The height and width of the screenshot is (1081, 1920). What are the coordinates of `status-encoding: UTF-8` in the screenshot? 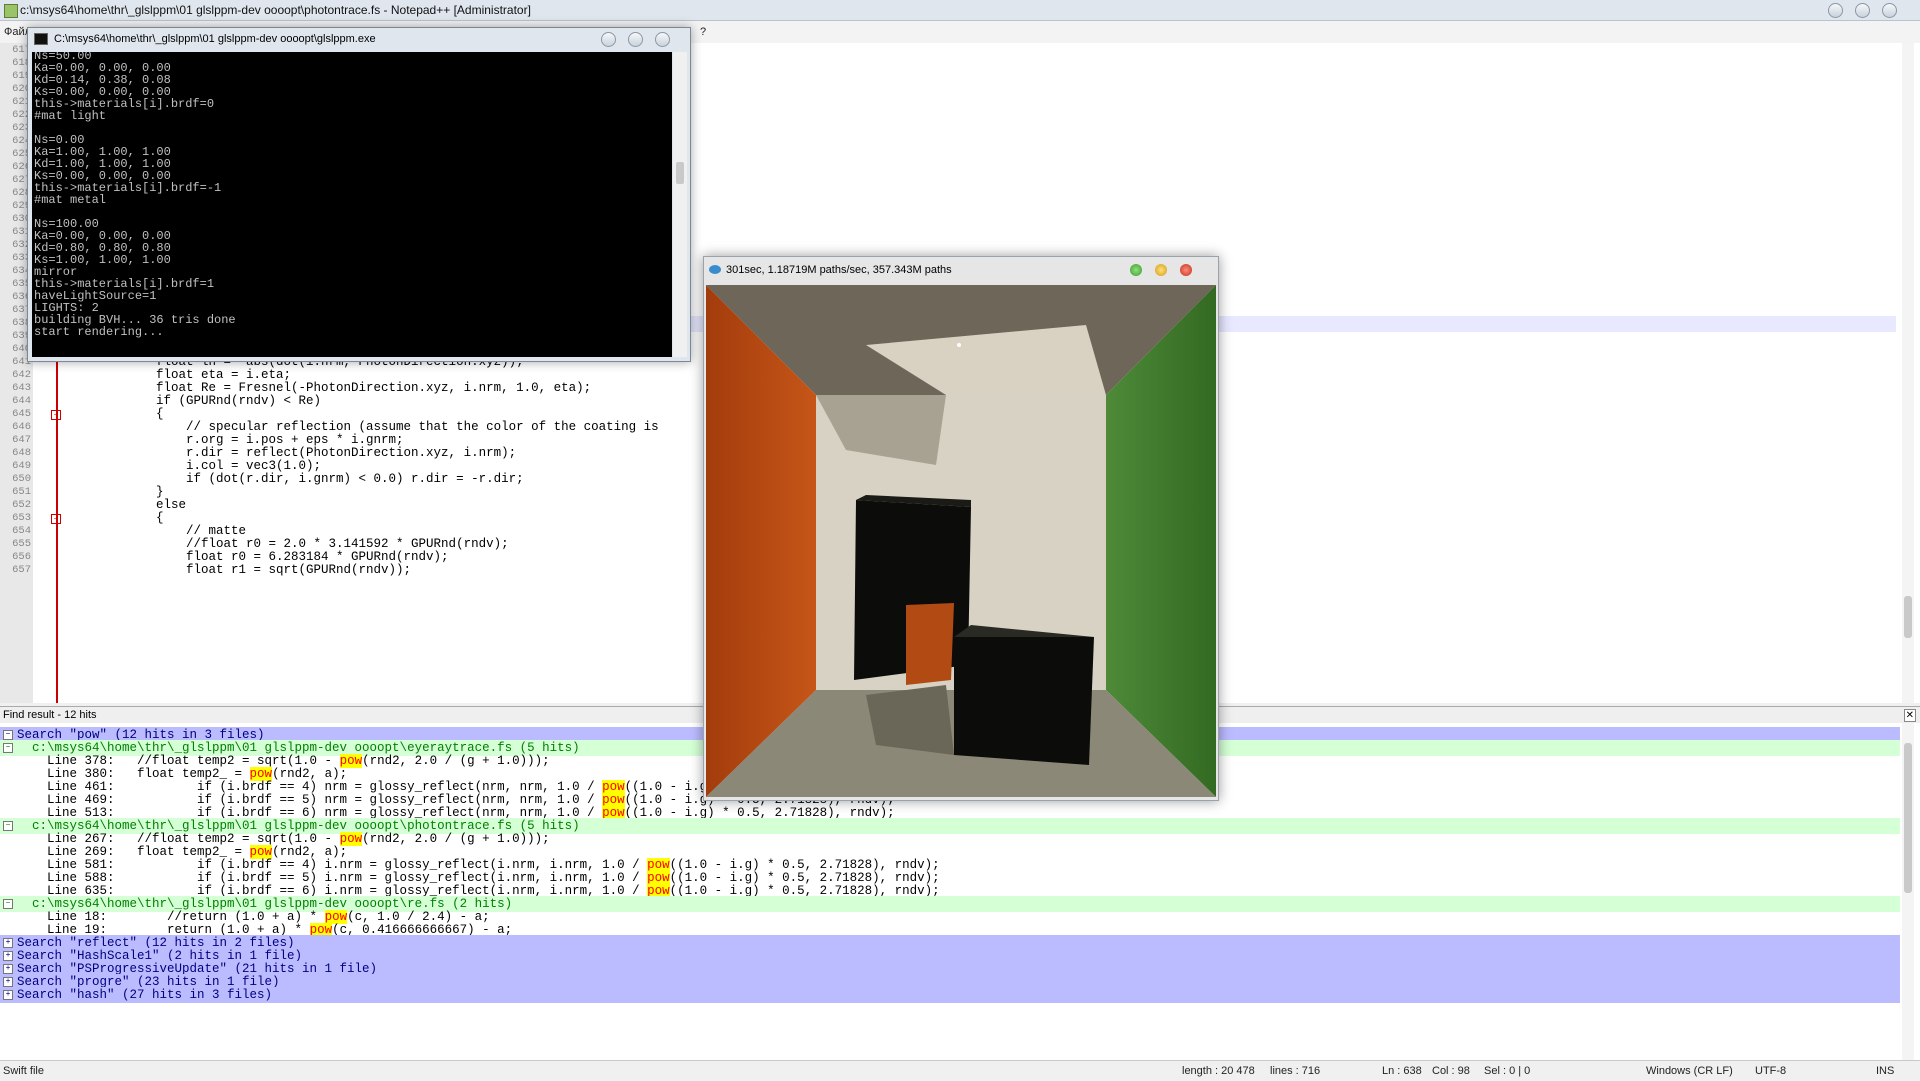 It's located at (1771, 1071).